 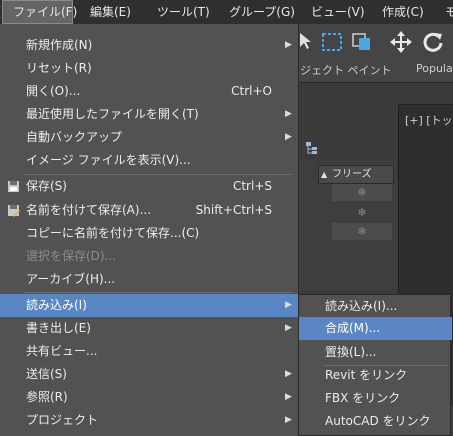 I want to click on freeze-header-label: フリーズ, so click(x=352, y=174).